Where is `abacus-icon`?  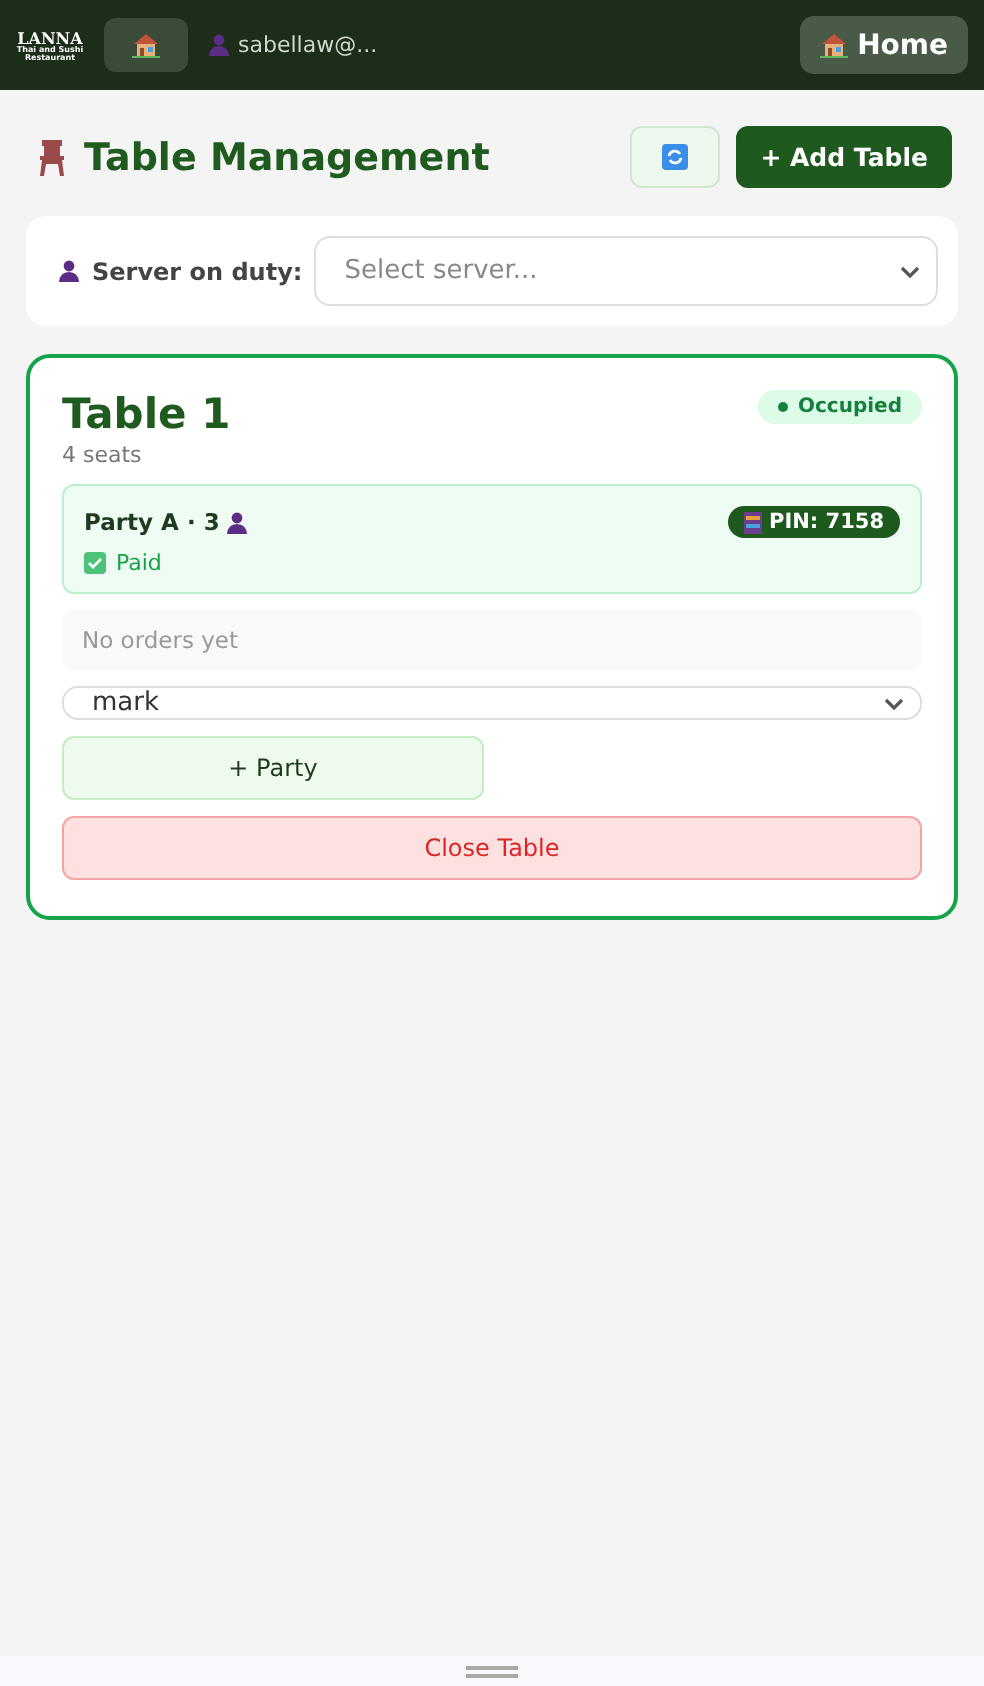 abacus-icon is located at coordinates (752, 522).